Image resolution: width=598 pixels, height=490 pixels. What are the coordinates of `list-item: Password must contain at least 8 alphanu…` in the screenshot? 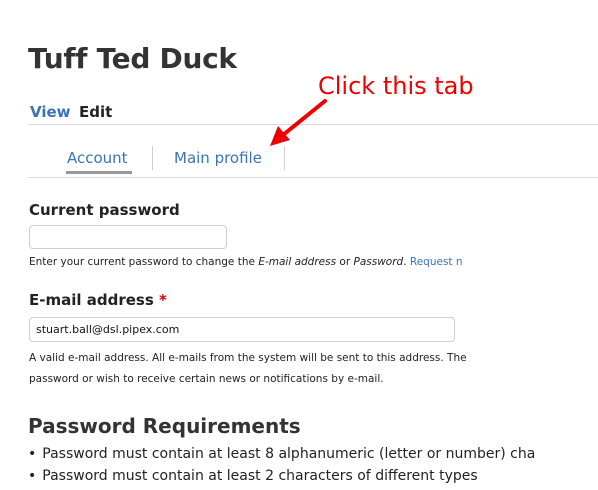 It's located at (281, 457).